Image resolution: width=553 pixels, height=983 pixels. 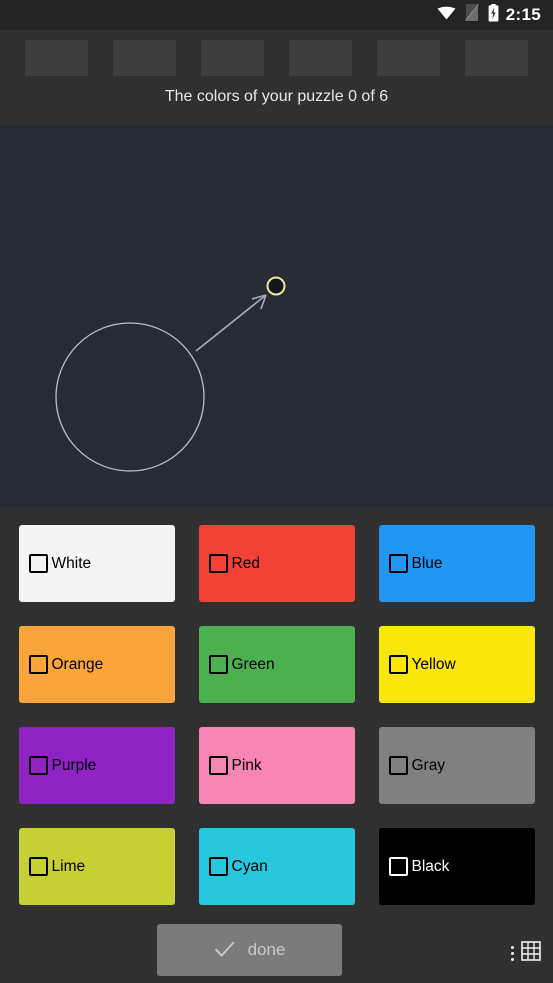 I want to click on done-button-label: done, so click(x=266, y=949).